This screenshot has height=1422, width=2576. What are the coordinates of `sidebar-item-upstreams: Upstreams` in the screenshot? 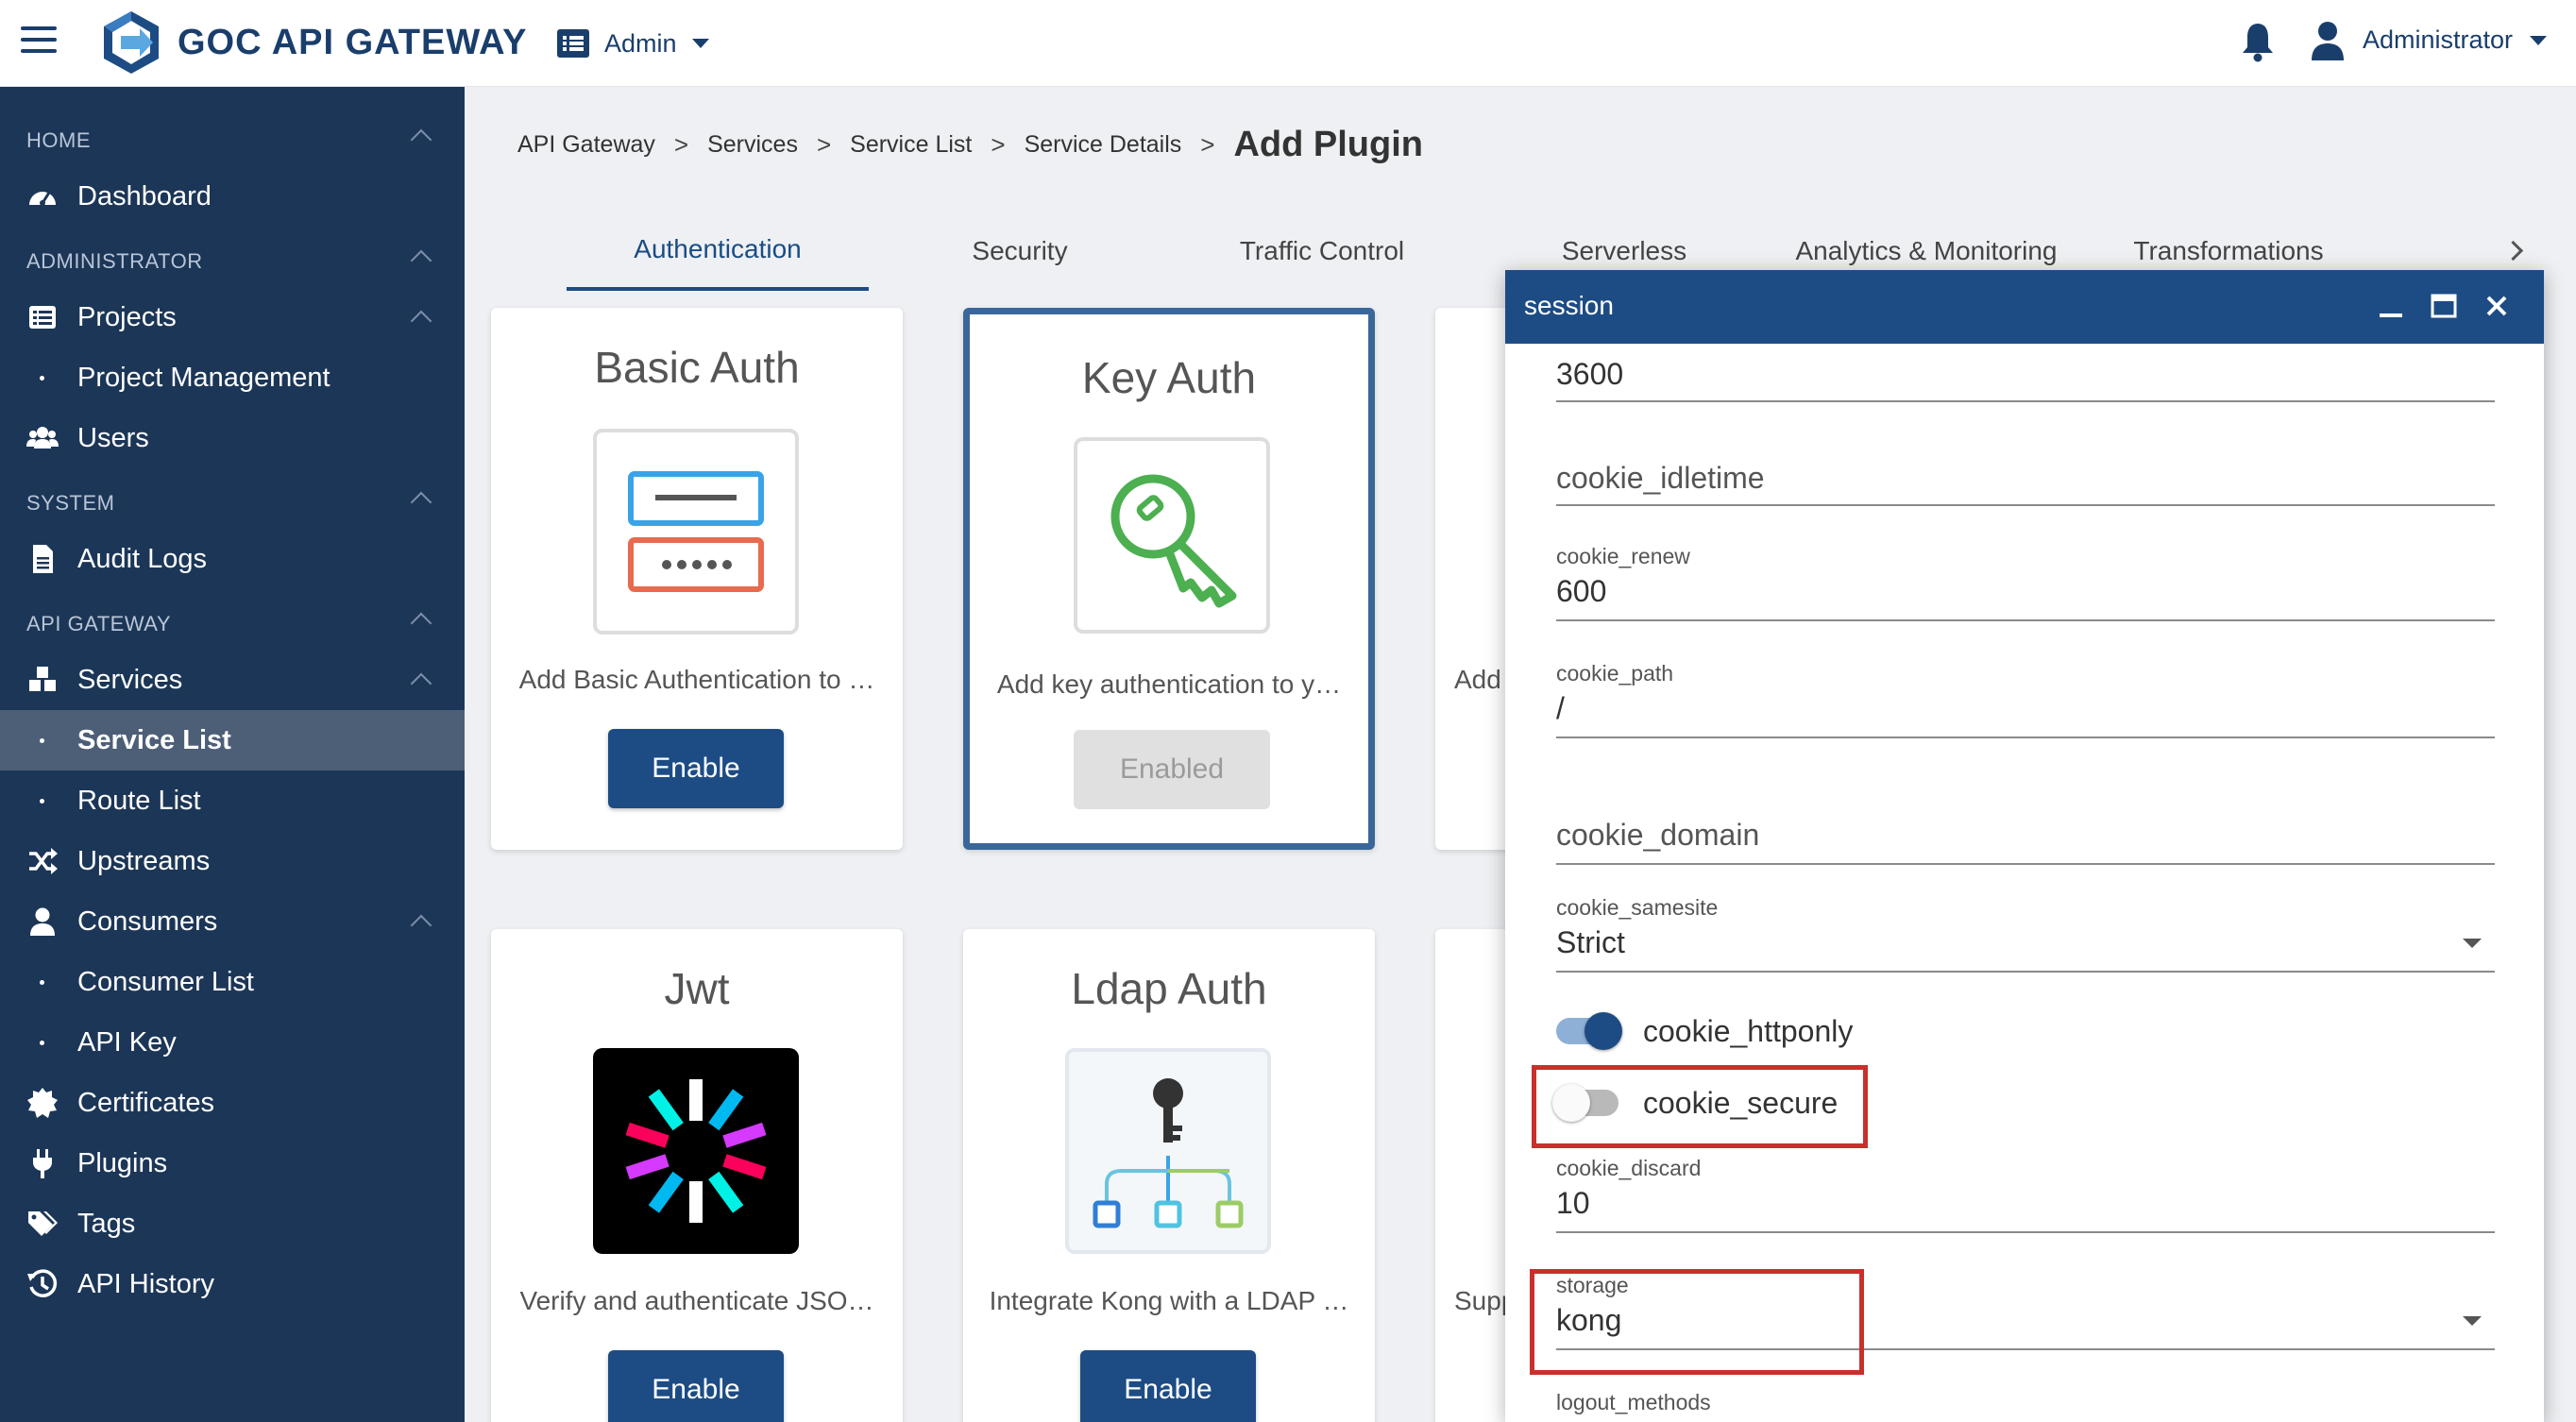 It's located at (232, 861).